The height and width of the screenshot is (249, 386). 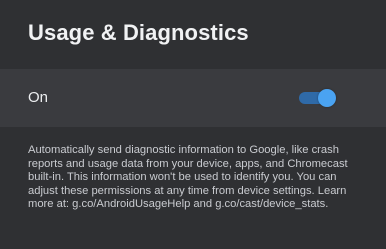 What do you see at coordinates (38, 97) in the screenshot?
I see `toggle-row-label: On` at bounding box center [38, 97].